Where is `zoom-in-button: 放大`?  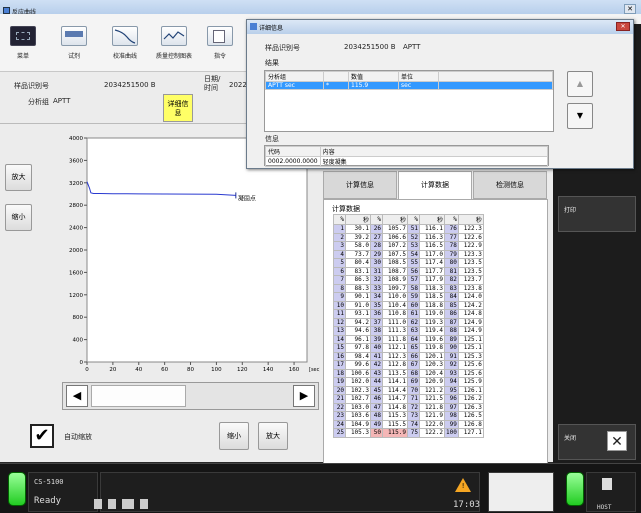 zoom-in-button: 放大 is located at coordinates (18, 177).